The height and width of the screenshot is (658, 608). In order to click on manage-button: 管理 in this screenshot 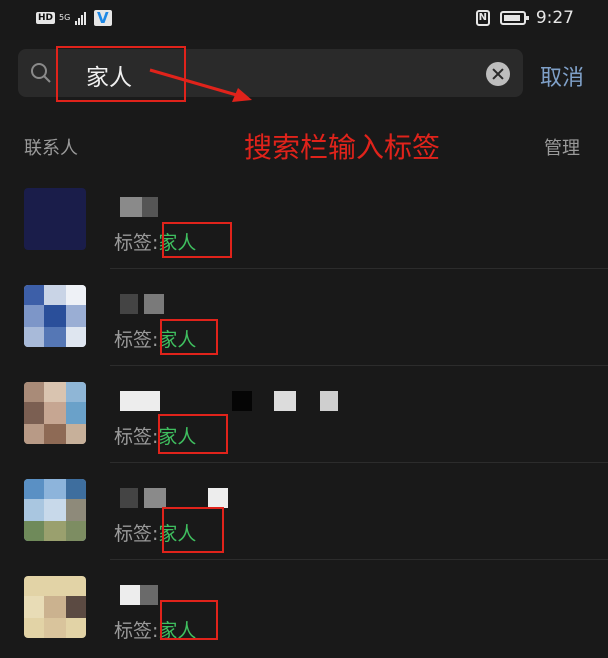, I will do `click(562, 147)`.